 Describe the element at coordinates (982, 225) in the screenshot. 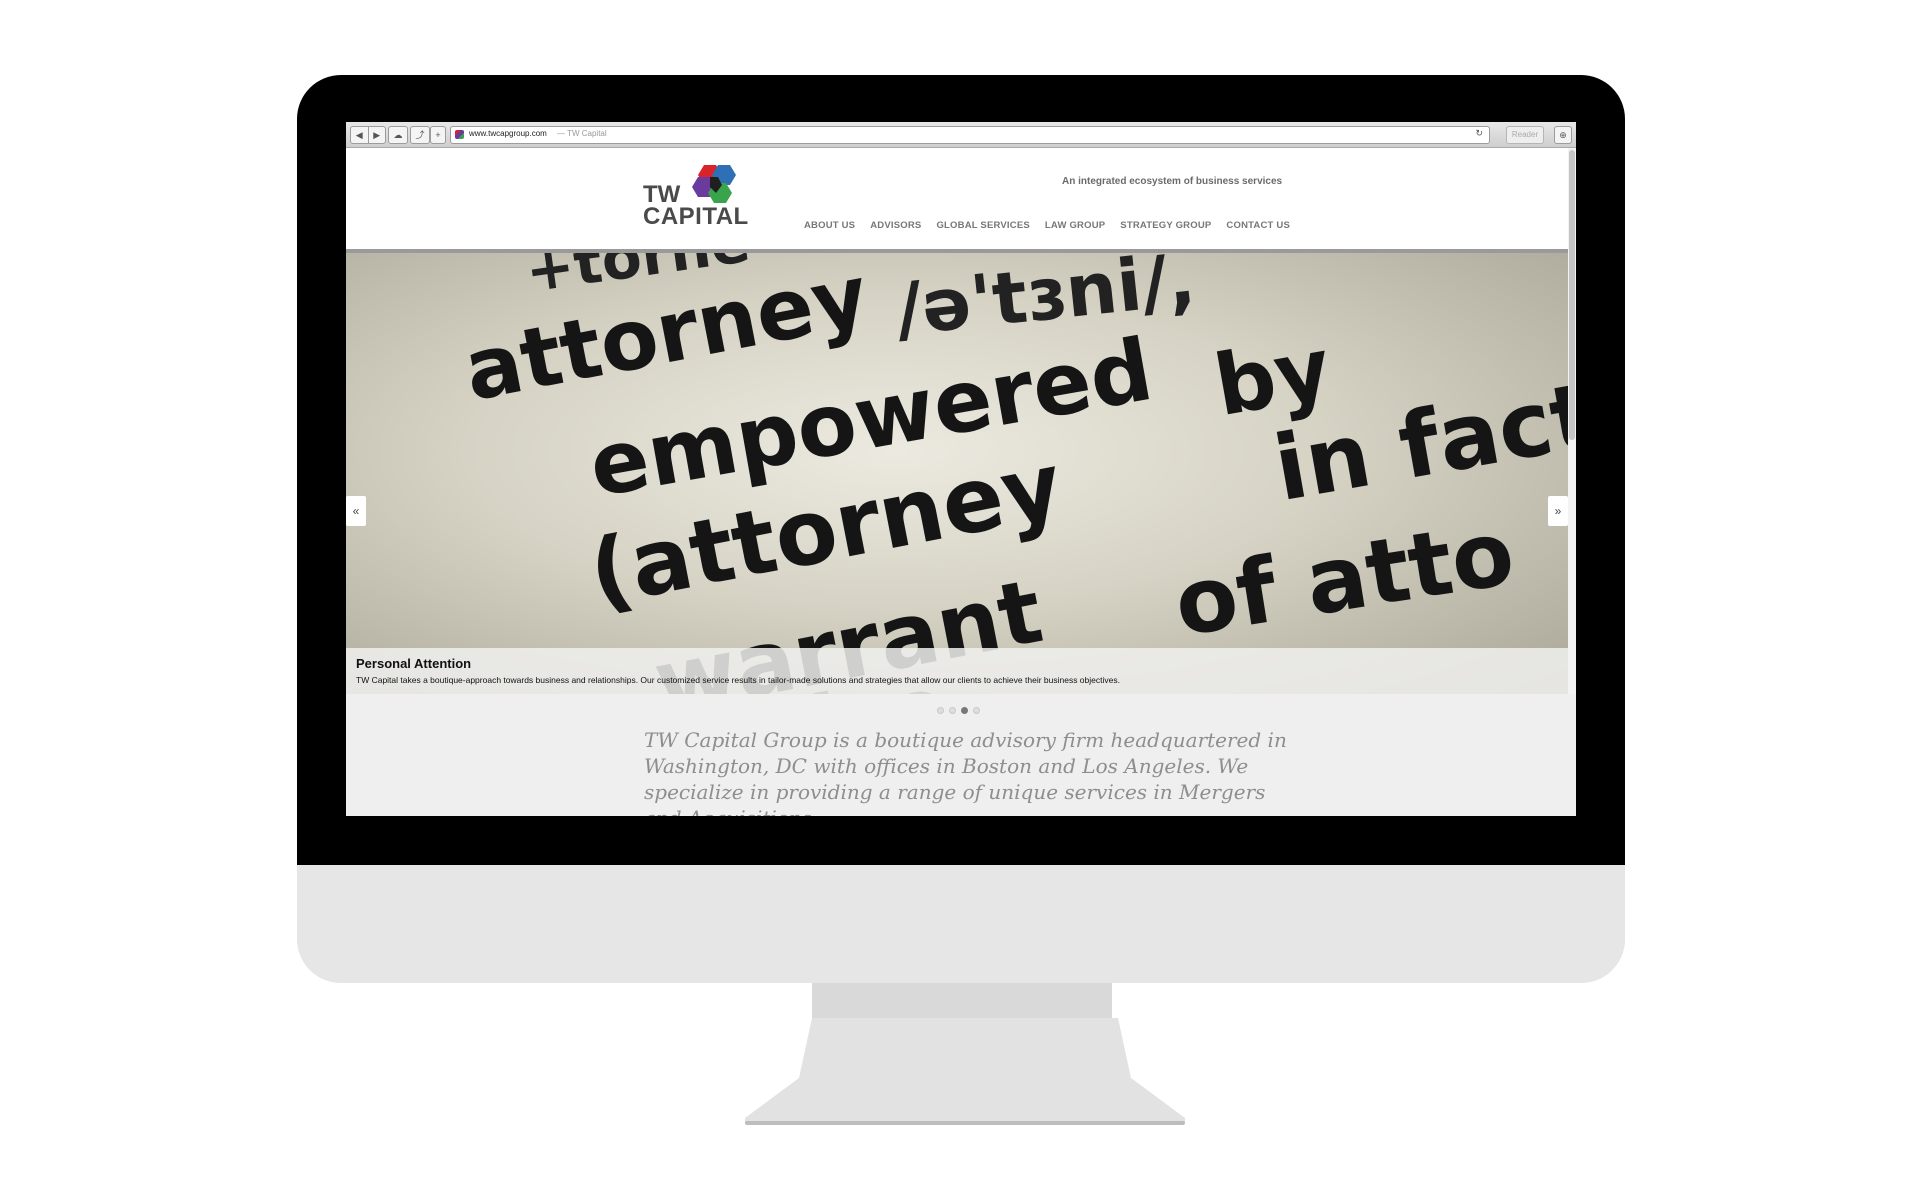

I see `nav-global-services: GLOBAL SERVICES` at that location.